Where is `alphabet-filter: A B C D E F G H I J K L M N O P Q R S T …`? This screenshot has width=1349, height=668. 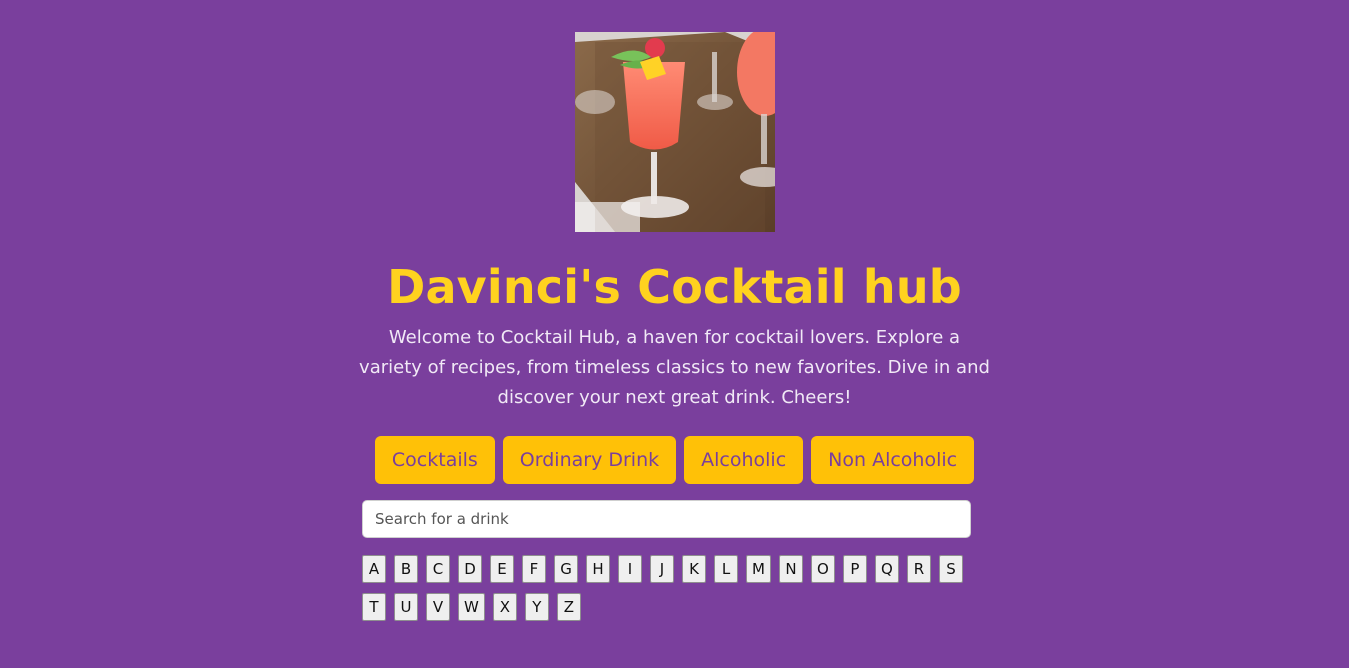
alphabet-filter: A B C D E F G H I J K L M N O P Q R S T … is located at coordinates (672, 588).